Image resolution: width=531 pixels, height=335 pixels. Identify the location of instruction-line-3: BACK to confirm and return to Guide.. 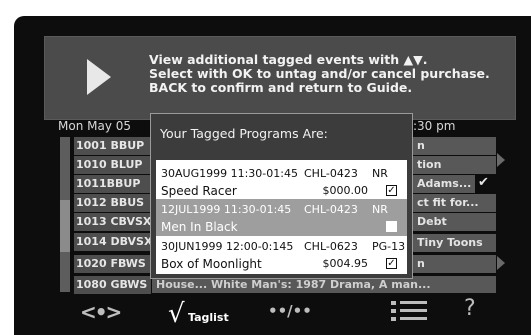
(281, 87).